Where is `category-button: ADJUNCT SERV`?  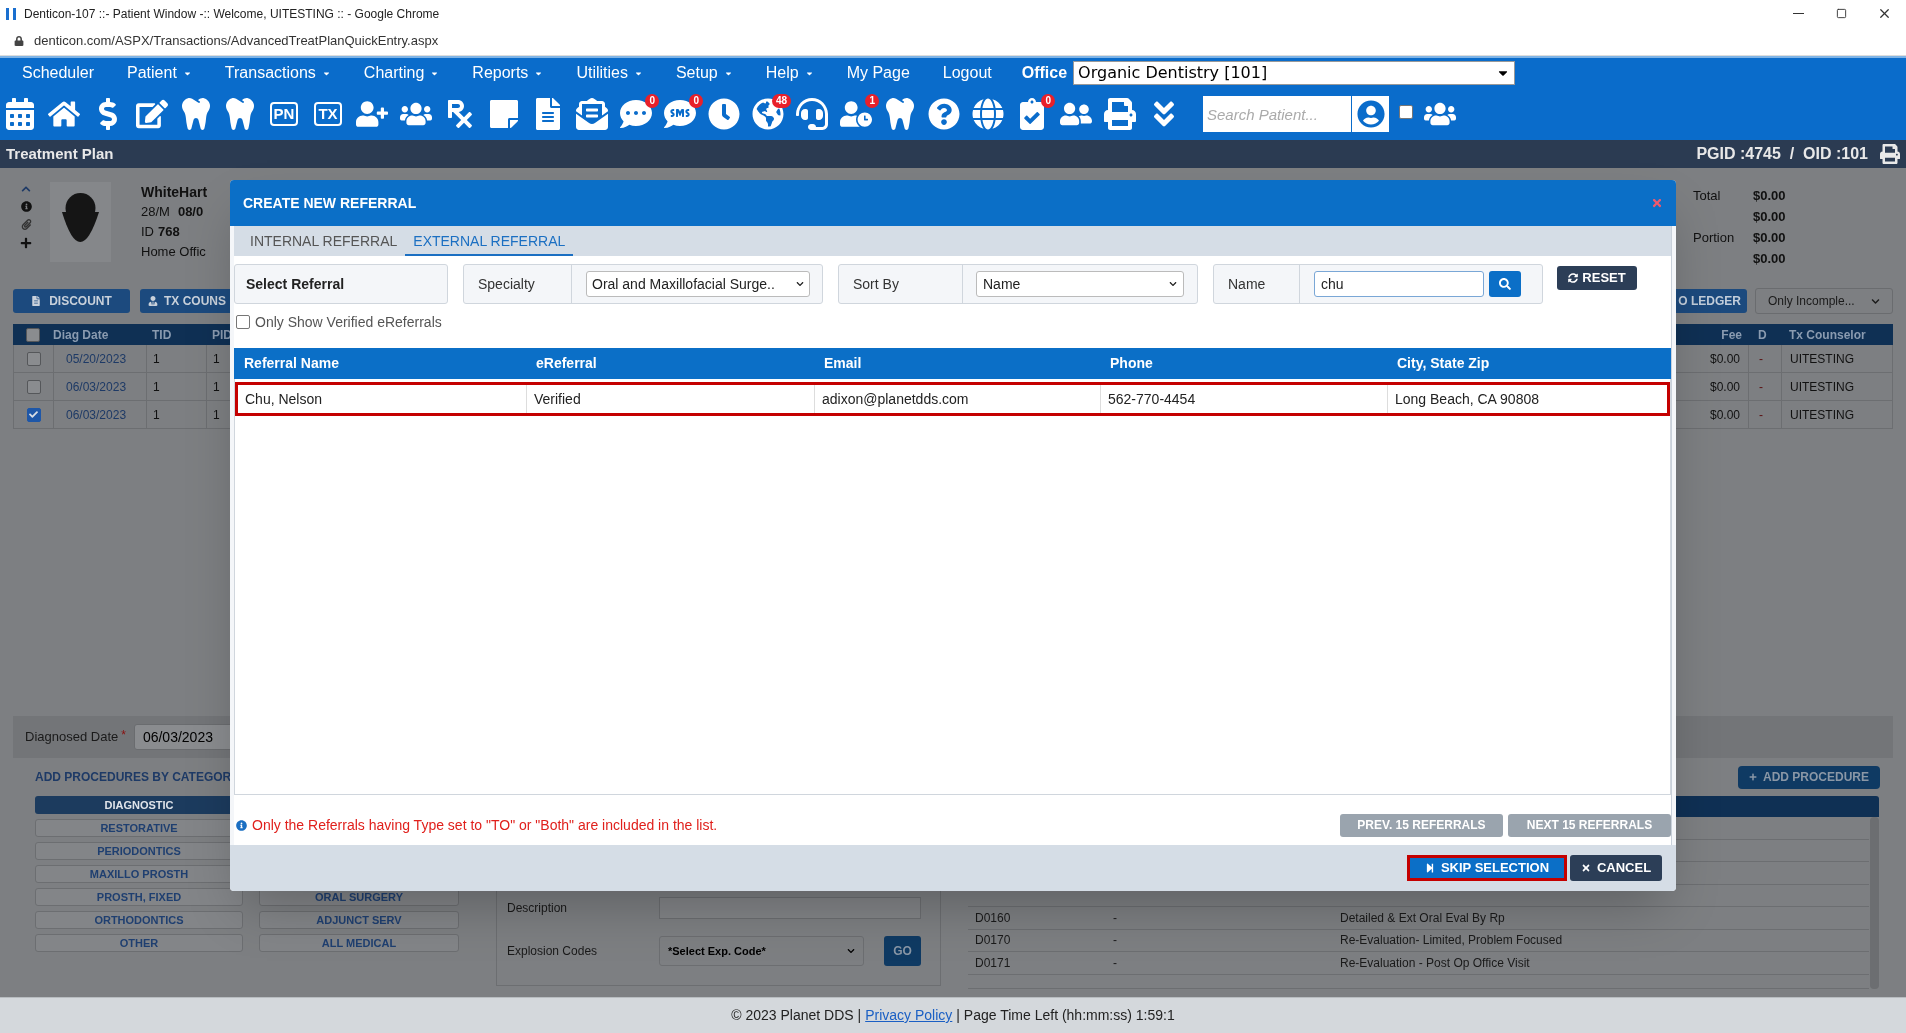 category-button: ADJUNCT SERV is located at coordinates (359, 920).